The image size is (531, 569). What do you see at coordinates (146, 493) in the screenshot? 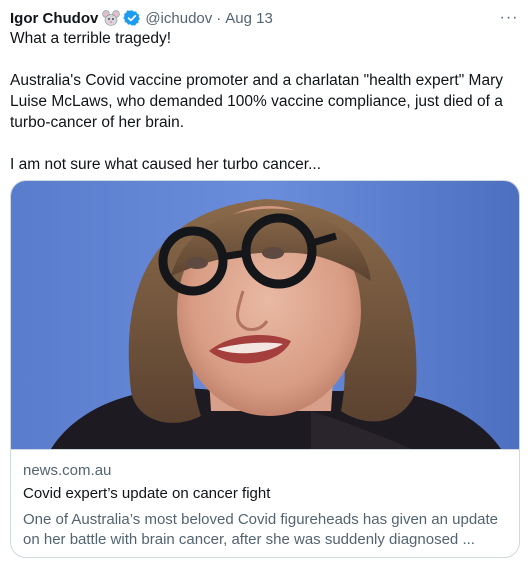
I see `card-title: Covid expert’s update on cancer fight` at bounding box center [146, 493].